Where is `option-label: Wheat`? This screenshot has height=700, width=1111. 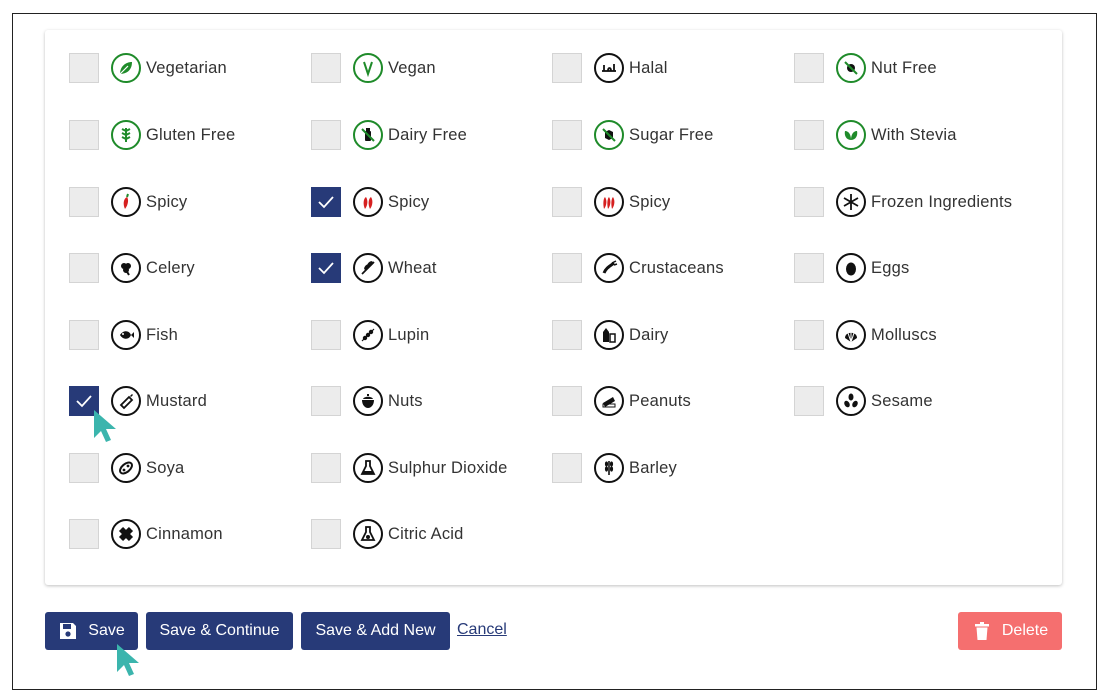
option-label: Wheat is located at coordinates (412, 267).